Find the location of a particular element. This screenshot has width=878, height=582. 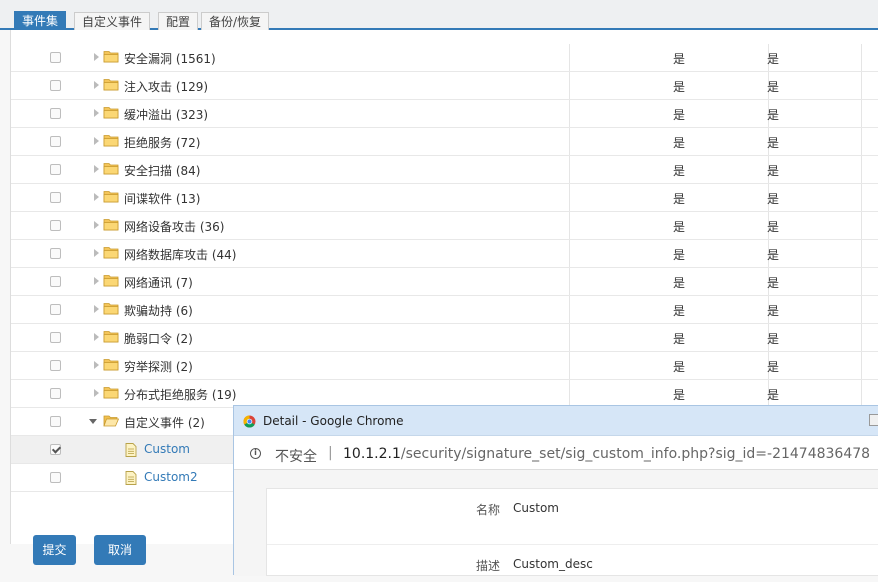

table-row: 脆弱口令 (2) 是 是 is located at coordinates (444, 338).